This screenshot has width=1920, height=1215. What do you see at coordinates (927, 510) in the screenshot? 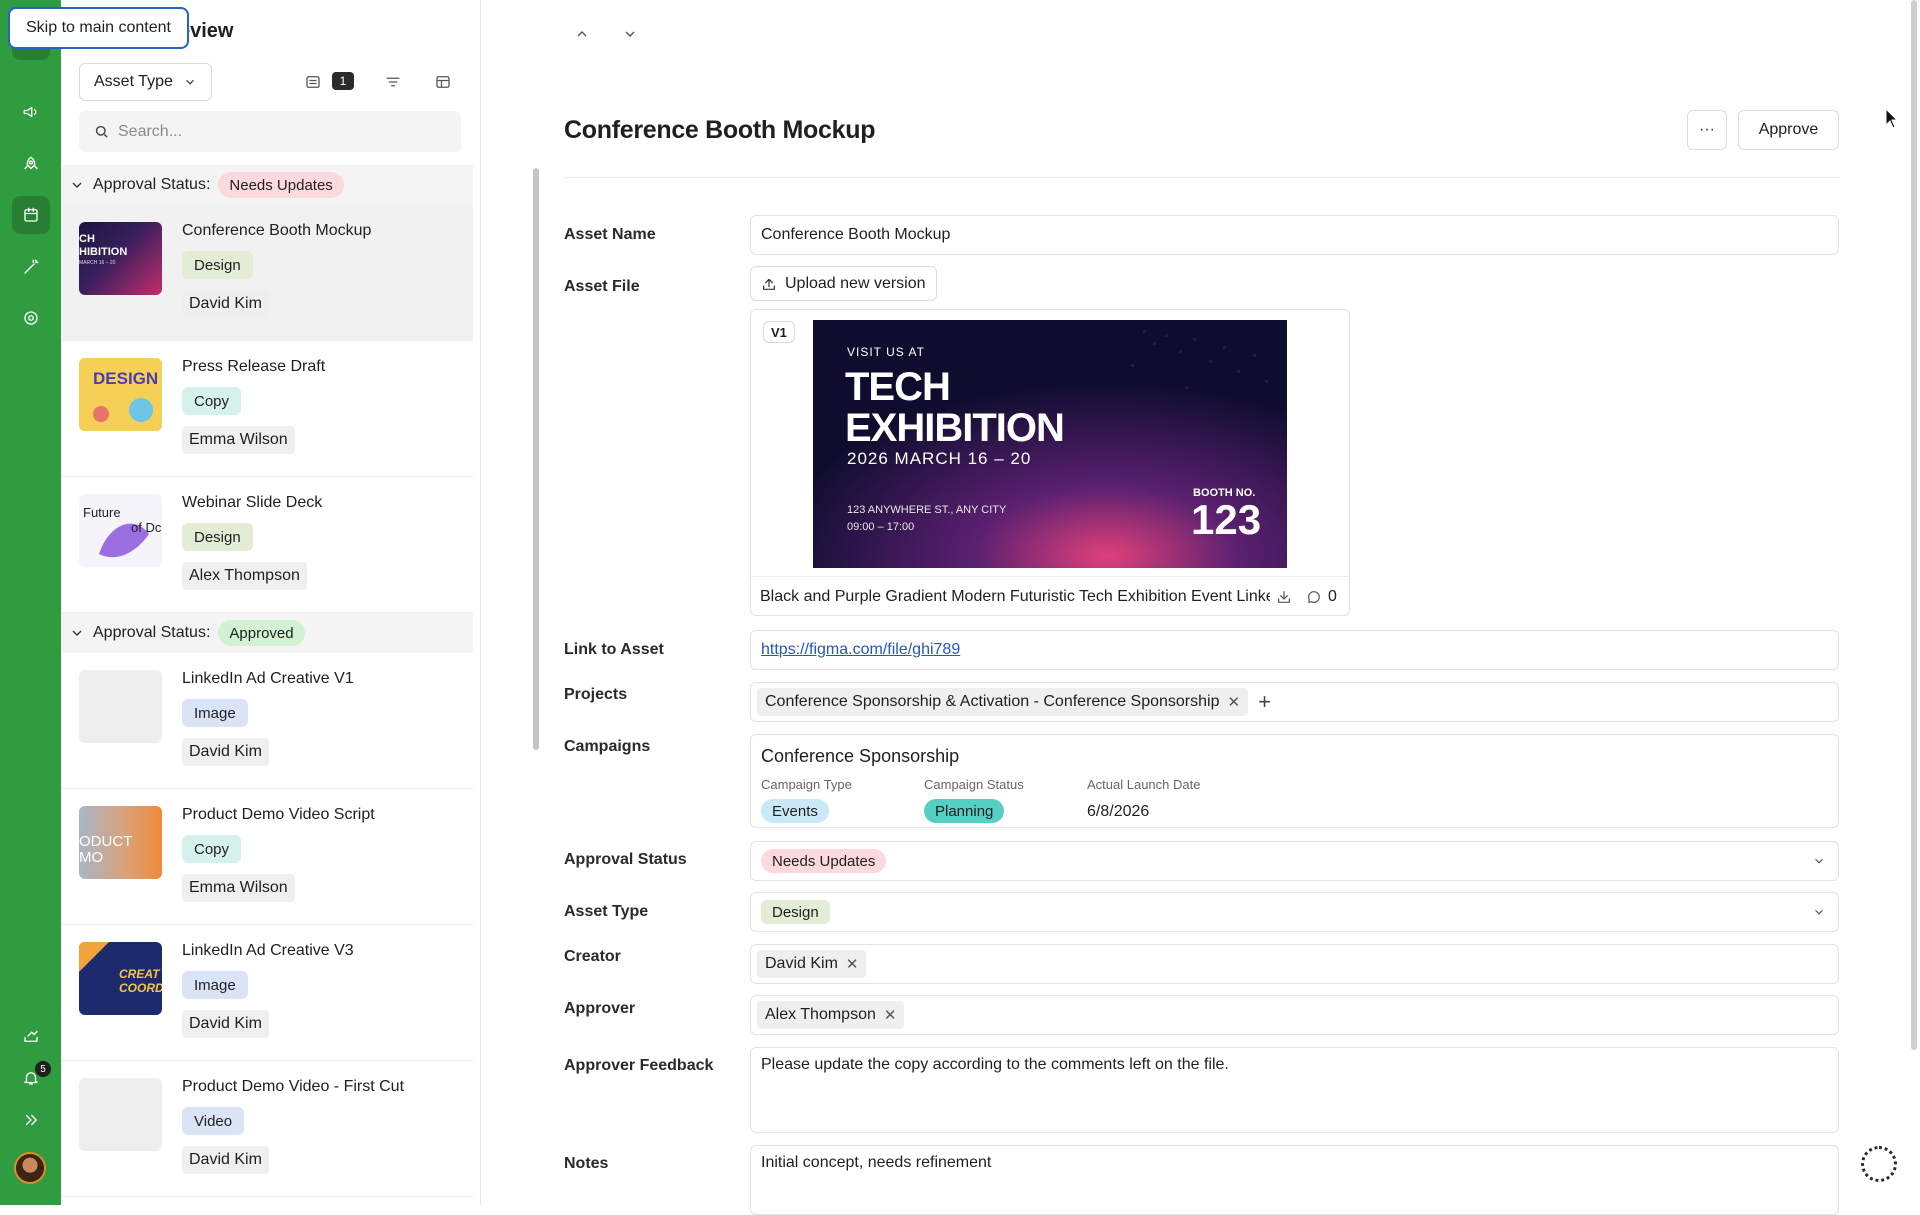
I see `preview-address: 123 ANYWHERE ST., ANY CITY` at bounding box center [927, 510].